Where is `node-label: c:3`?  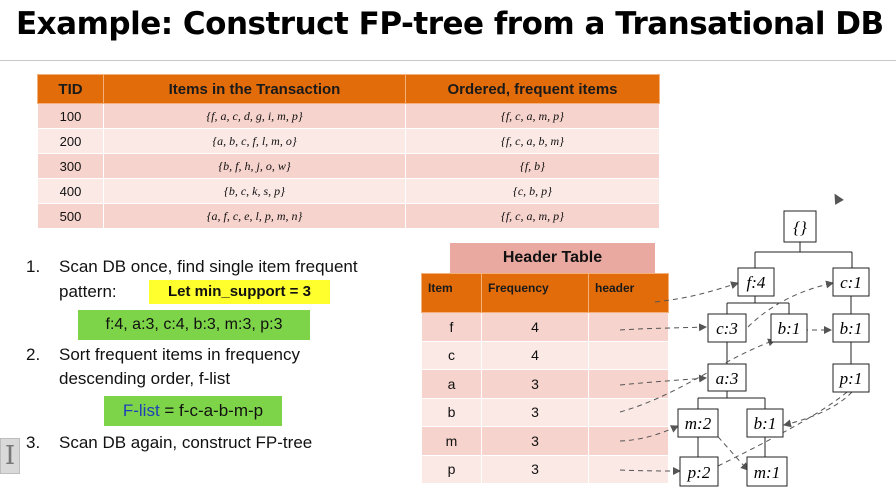 node-label: c:3 is located at coordinates (727, 328).